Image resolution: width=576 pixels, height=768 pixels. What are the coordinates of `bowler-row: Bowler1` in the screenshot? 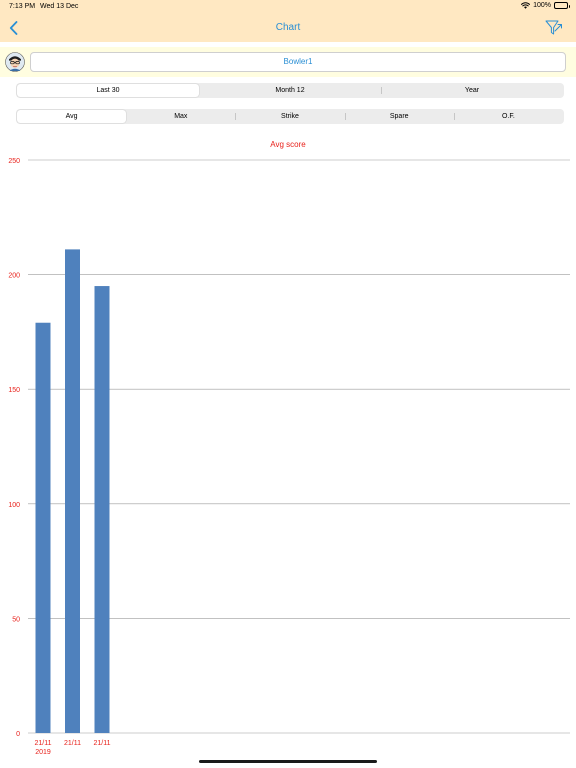 It's located at (288, 62).